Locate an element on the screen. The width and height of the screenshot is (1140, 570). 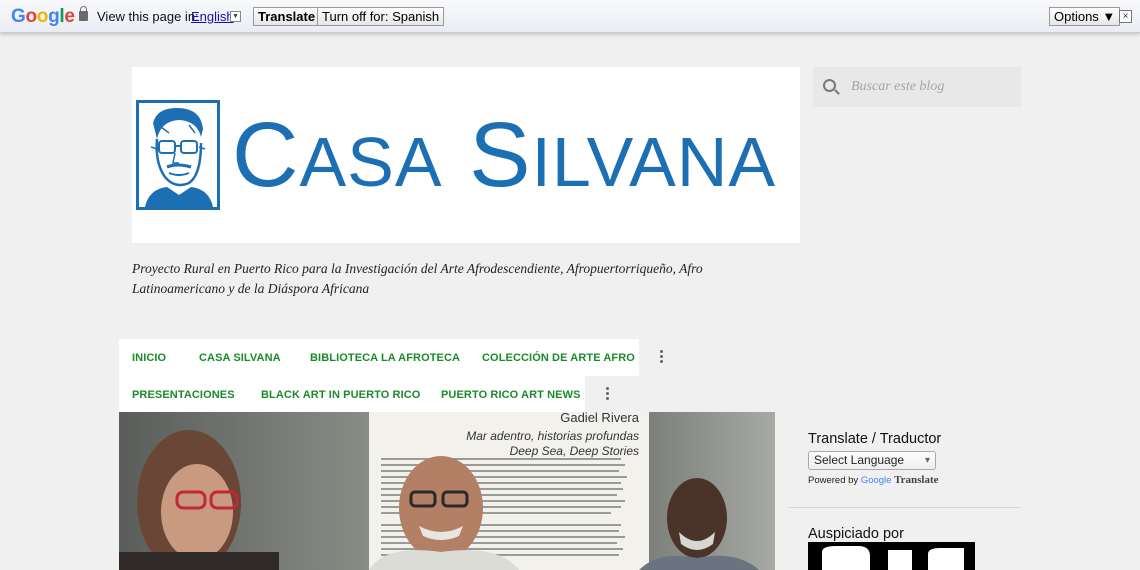
sponsor-logo is located at coordinates (891, 556).